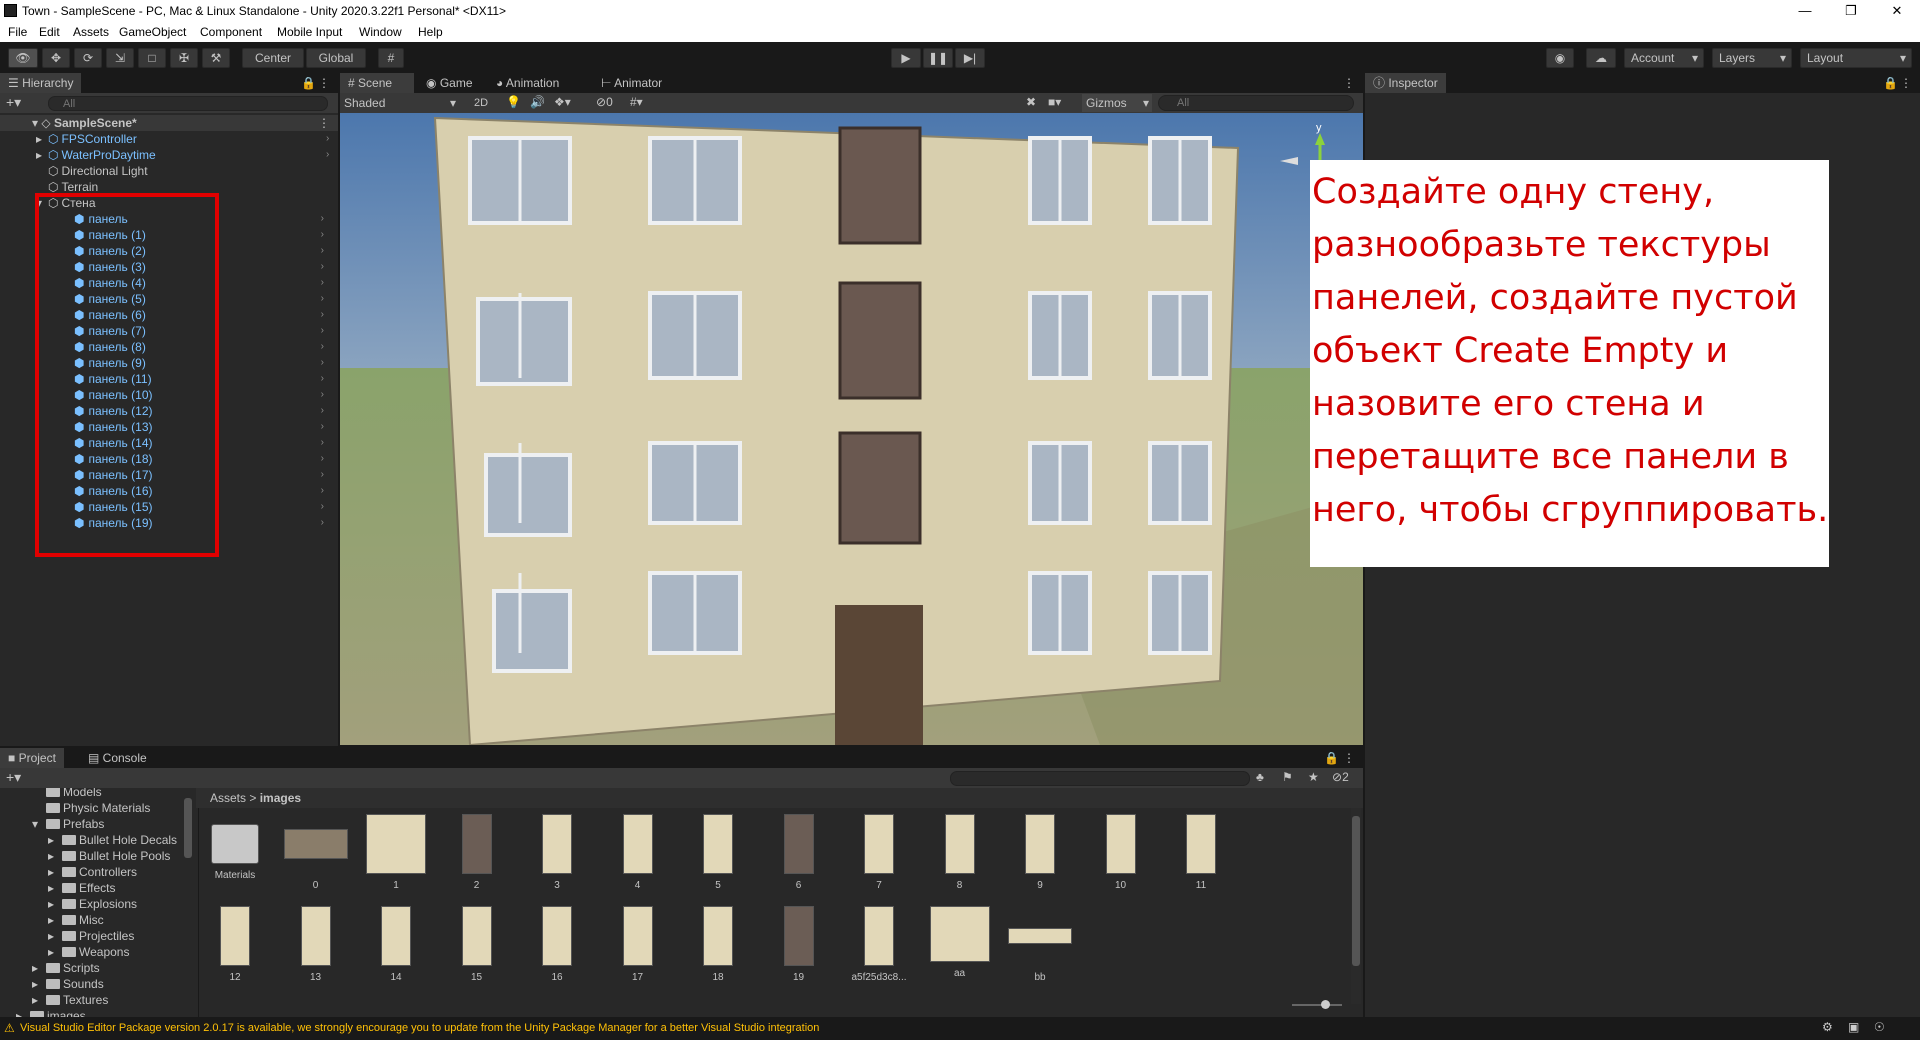  I want to click on effects-icon: ❖▾, so click(562, 102).